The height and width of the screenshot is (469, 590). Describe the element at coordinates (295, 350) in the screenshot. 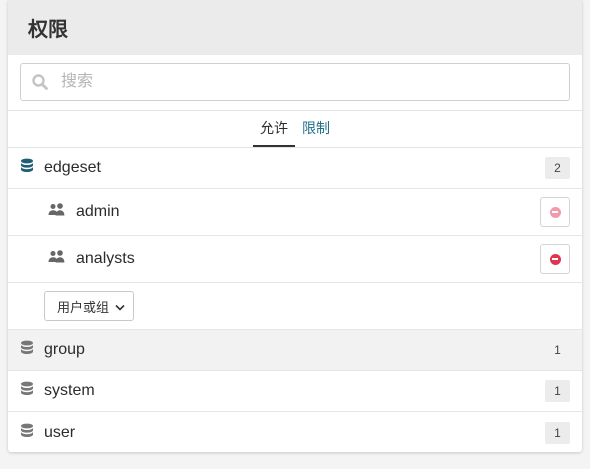

I see `database-row-group: group 1` at that location.